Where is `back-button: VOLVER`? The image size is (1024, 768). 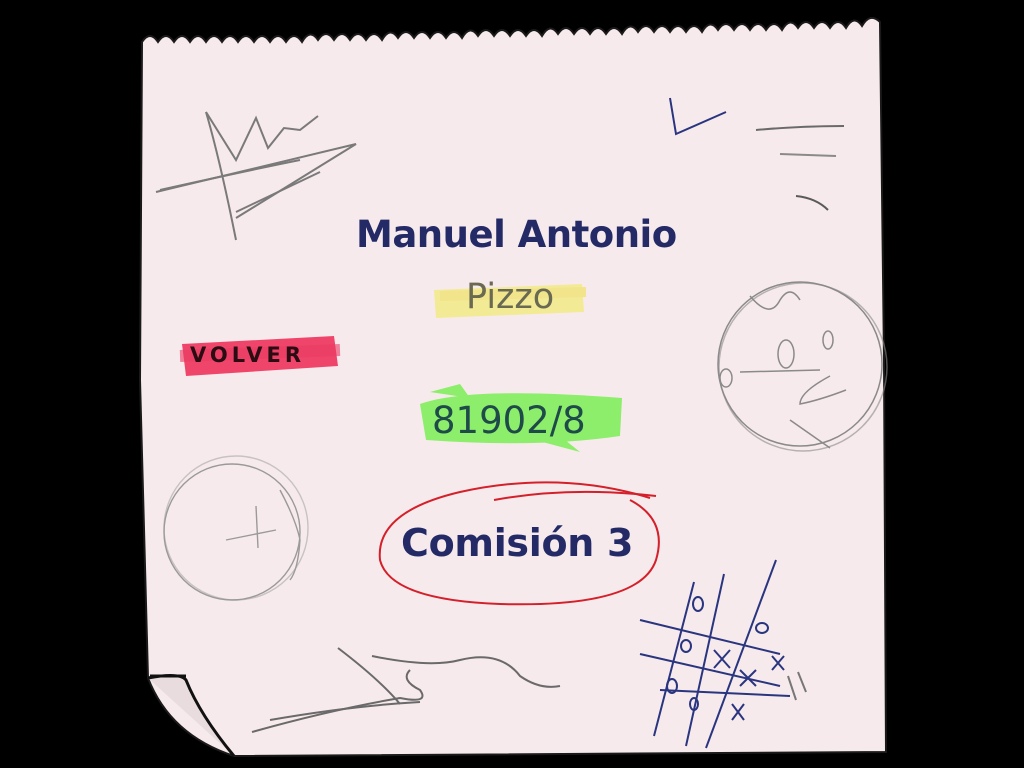
back-button: VOLVER is located at coordinates (247, 355).